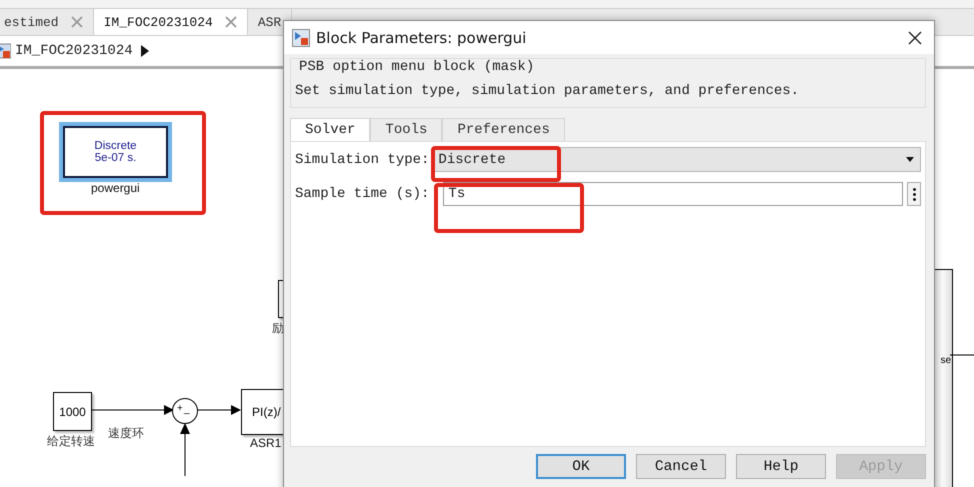  I want to click on editor-tab: IM_FOC20231024, so click(171, 22).